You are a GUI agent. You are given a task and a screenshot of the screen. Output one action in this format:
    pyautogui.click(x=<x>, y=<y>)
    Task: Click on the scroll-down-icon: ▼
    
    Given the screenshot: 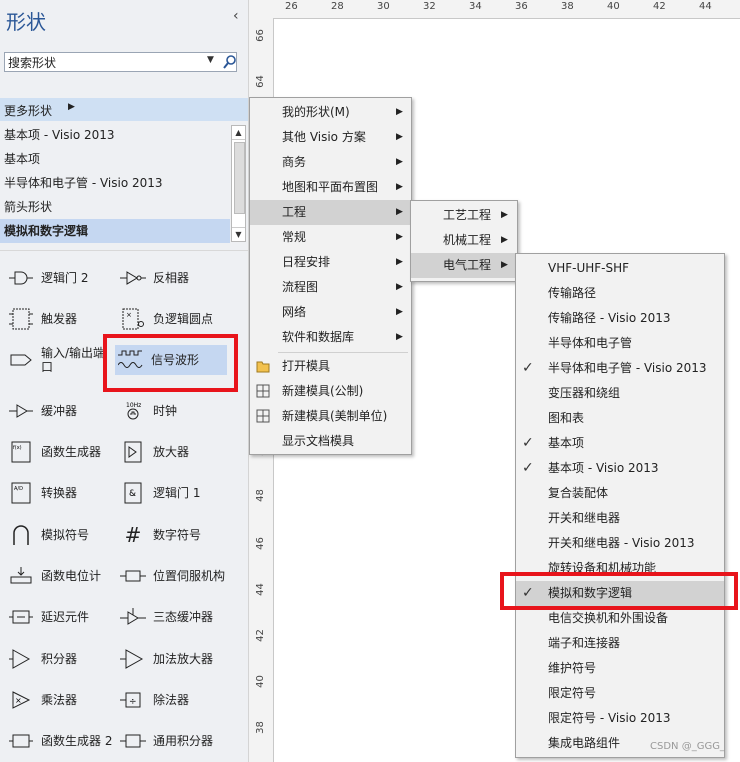 What is the action you would take?
    pyautogui.click(x=238, y=234)
    